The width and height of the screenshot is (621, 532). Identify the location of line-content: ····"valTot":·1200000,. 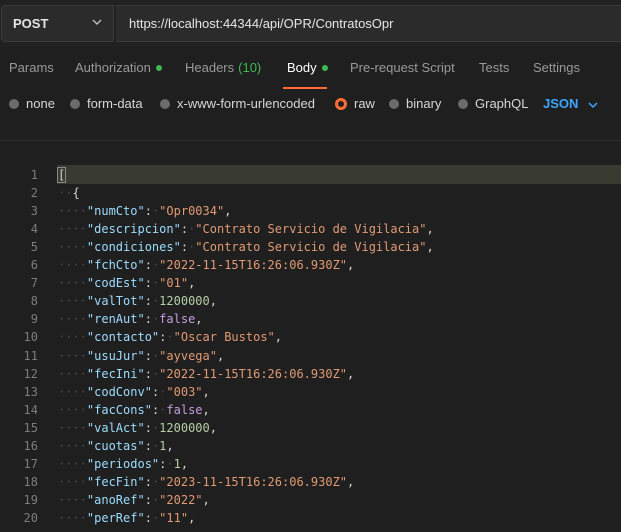
(137, 301).